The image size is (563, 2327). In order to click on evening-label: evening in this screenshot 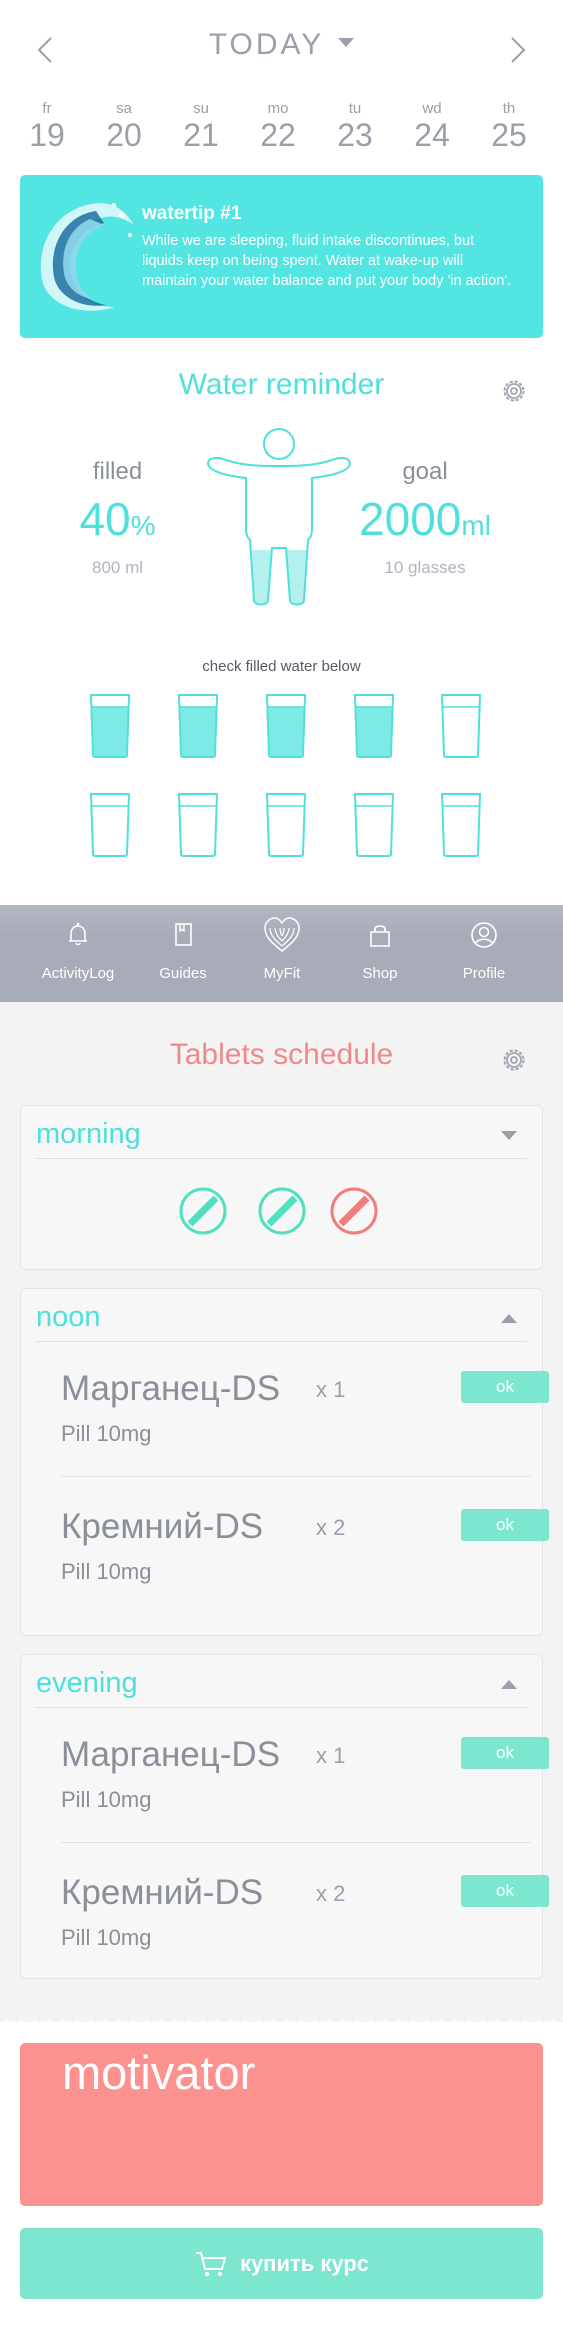, I will do `click(87, 1683)`.